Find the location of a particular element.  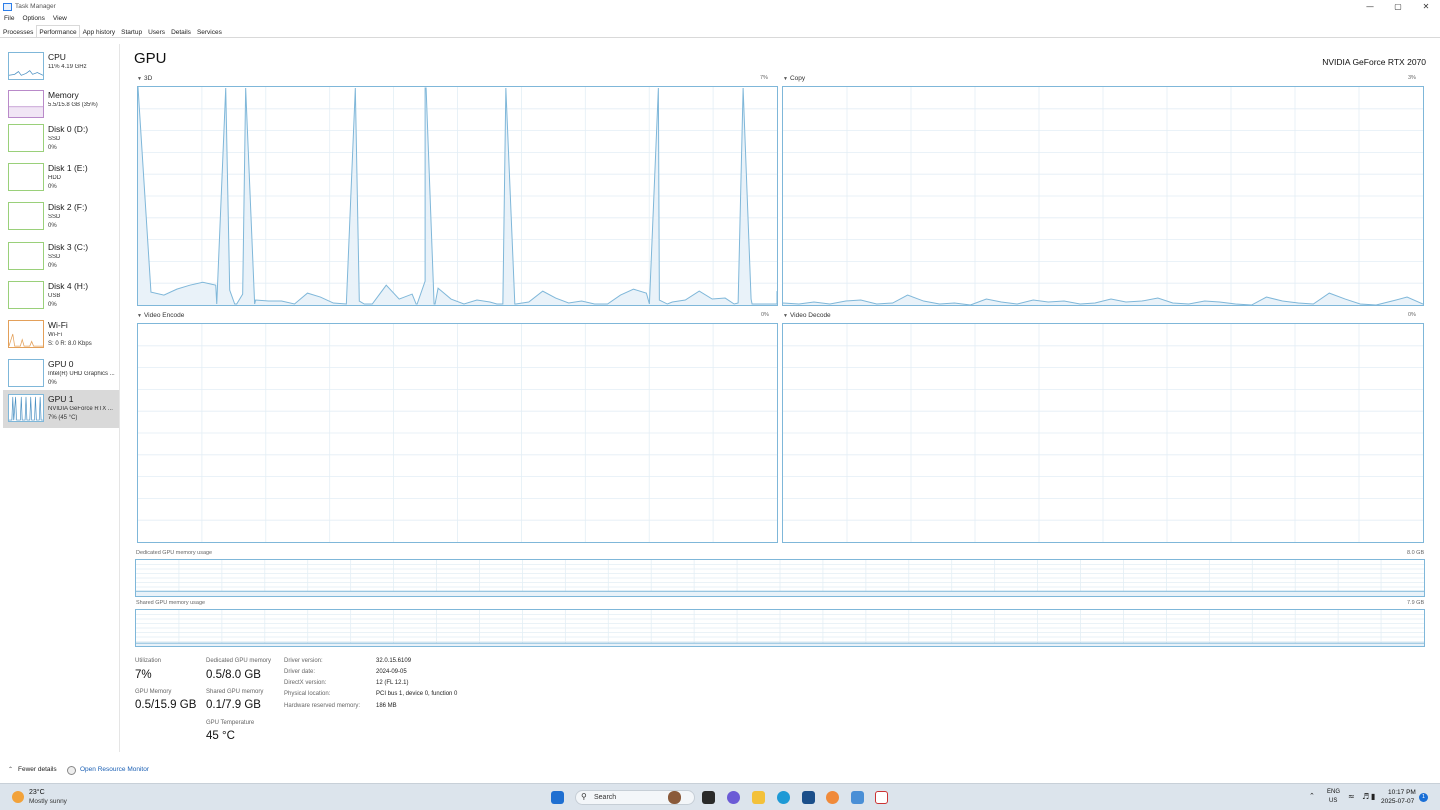

menu-file: File is located at coordinates (9, 18).